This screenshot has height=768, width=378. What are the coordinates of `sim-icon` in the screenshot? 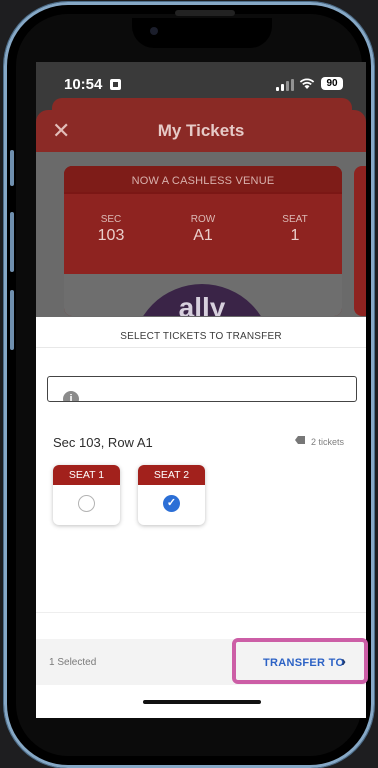 It's located at (115, 84).